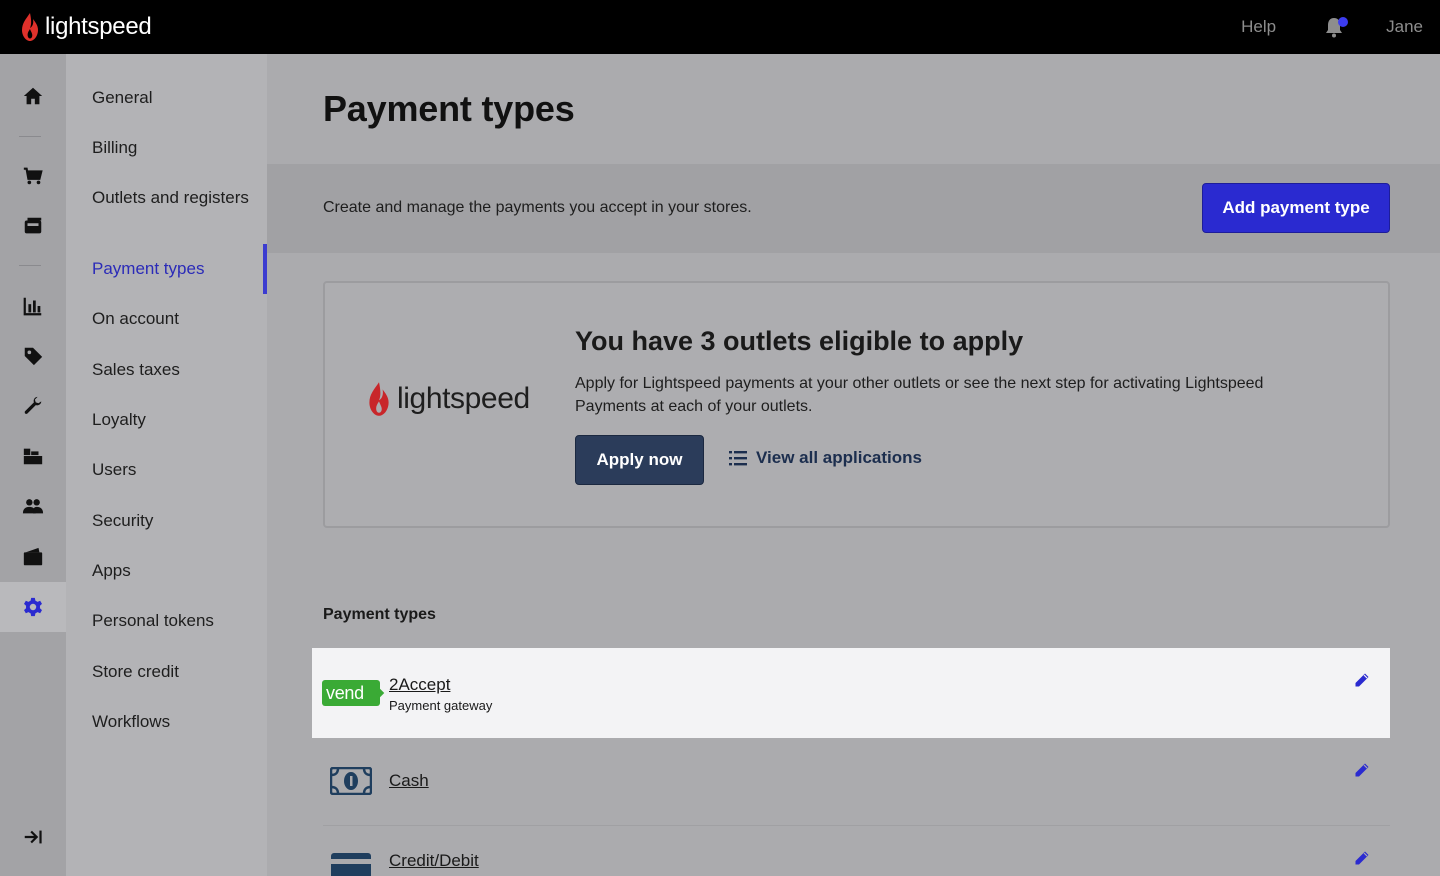  What do you see at coordinates (1335, 27) in the screenshot?
I see `notifications-button` at bounding box center [1335, 27].